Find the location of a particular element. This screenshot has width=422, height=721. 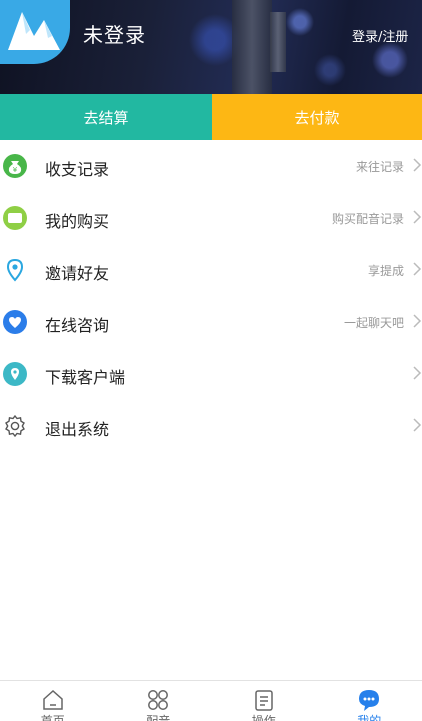

menu-item-label: 邀请好友 is located at coordinates (77, 273).